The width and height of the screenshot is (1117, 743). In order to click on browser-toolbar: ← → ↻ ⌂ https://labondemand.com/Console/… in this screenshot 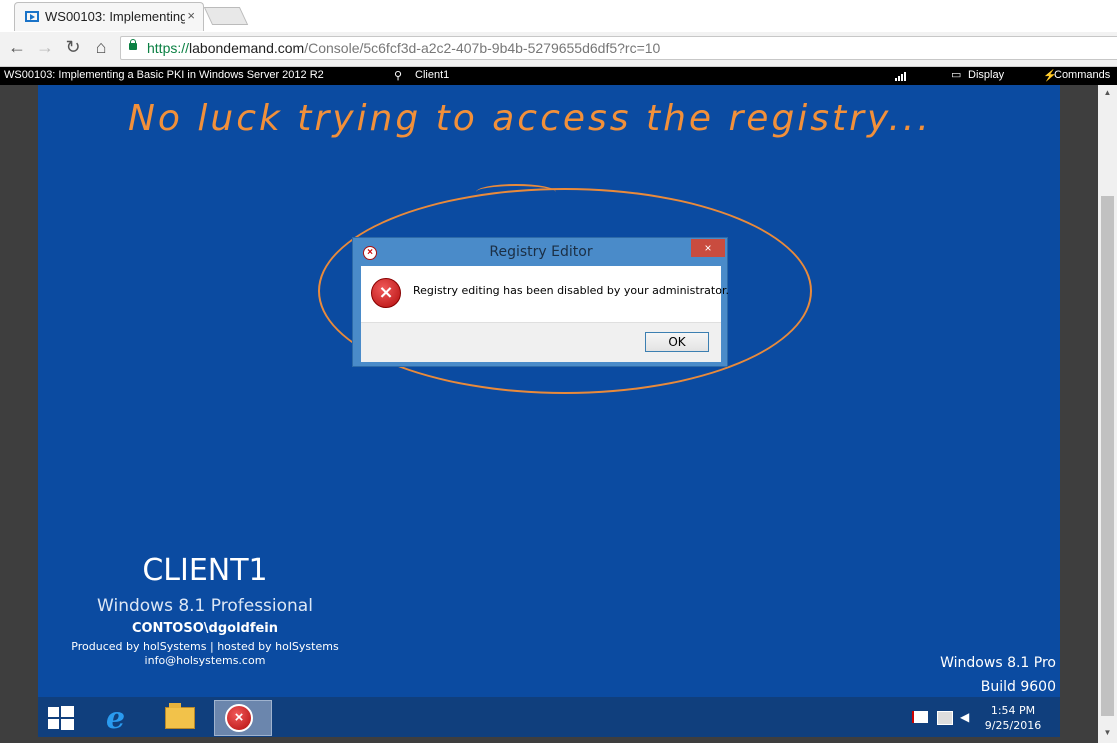, I will do `click(558, 49)`.